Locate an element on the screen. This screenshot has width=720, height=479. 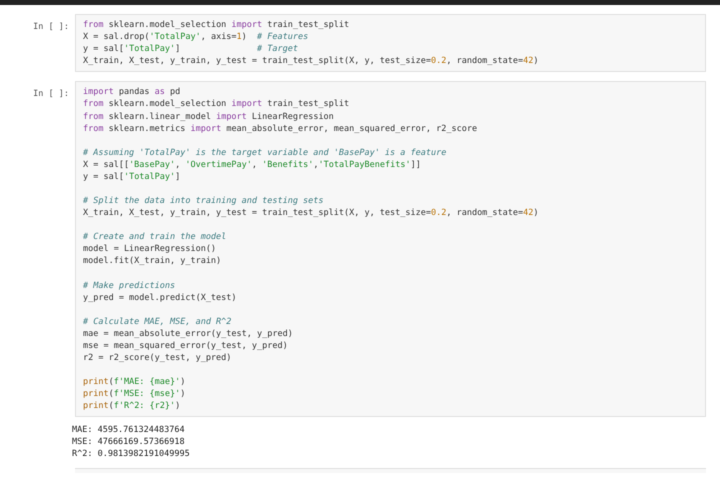
code-line: print(f'MAE: {mae}') is located at coordinates (134, 382).